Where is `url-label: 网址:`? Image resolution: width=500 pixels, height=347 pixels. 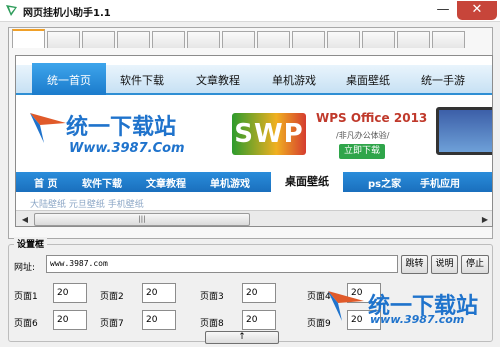
url-label: 网址: is located at coordinates (25, 268).